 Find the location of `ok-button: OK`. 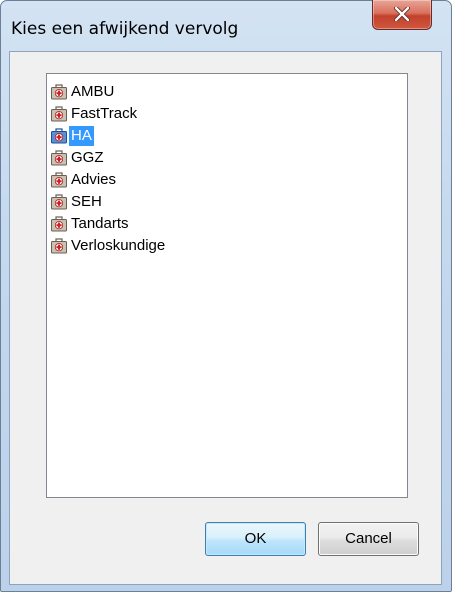

ok-button: OK is located at coordinates (255, 539).